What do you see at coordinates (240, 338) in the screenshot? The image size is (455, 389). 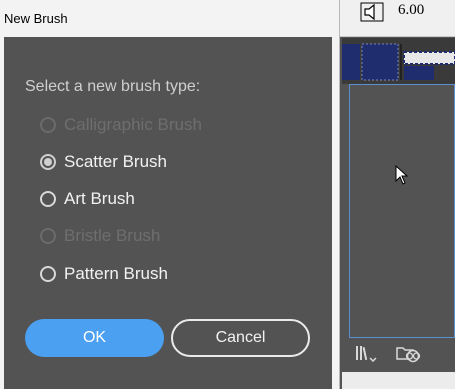 I see `cancel-button: Cancel` at bounding box center [240, 338].